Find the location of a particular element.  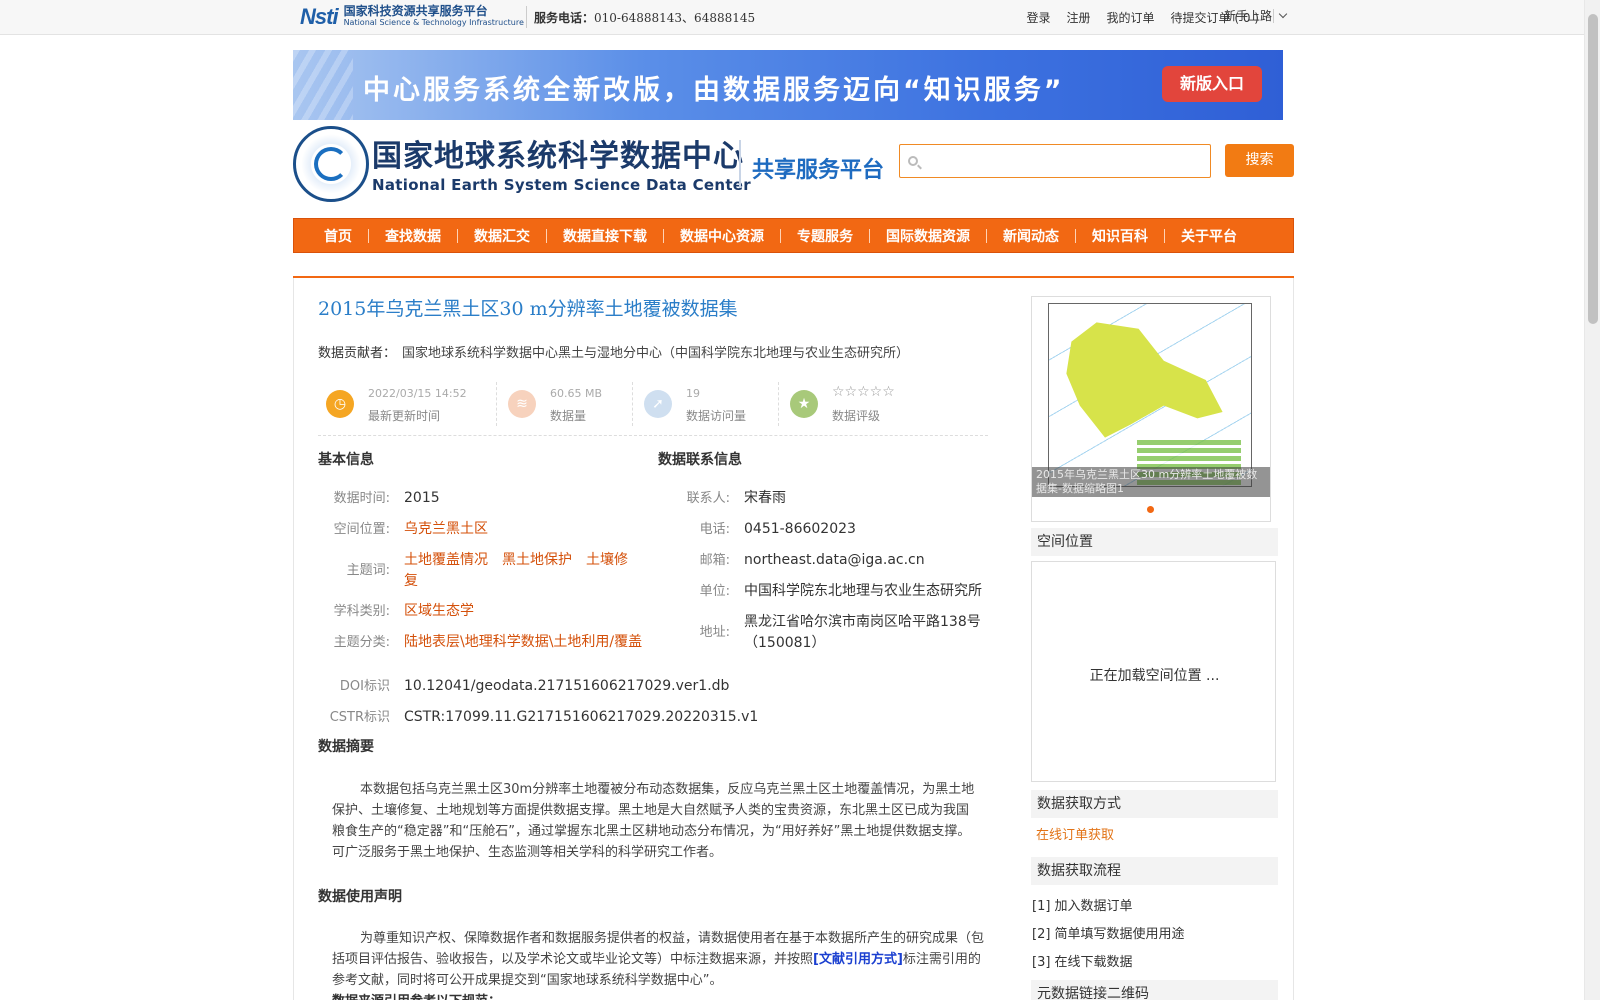

nav-item-topic-services: 专题服务 is located at coordinates (841, 236).